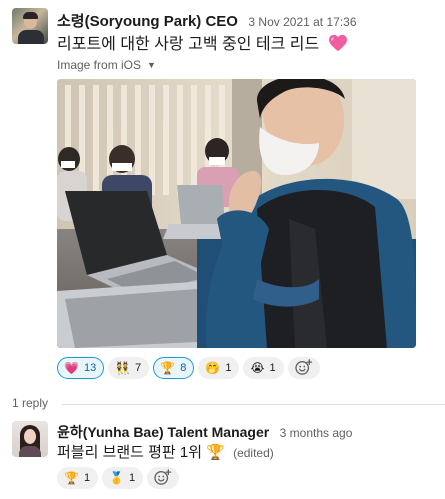 The height and width of the screenshot is (499, 445). Describe the element at coordinates (188, 44) in the screenshot. I see `message-body: 리포트에 대한 사랑 고백 중인 테크 리드` at that location.